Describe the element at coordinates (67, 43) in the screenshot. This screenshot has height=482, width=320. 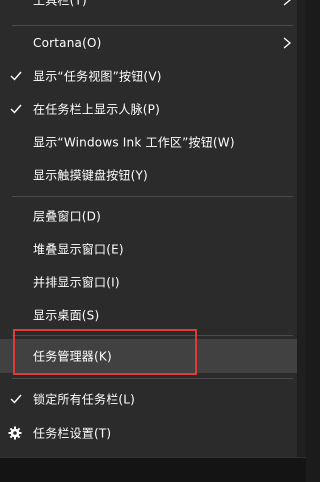
I see `menu-item-cortana-label: Cortana(O)` at that location.